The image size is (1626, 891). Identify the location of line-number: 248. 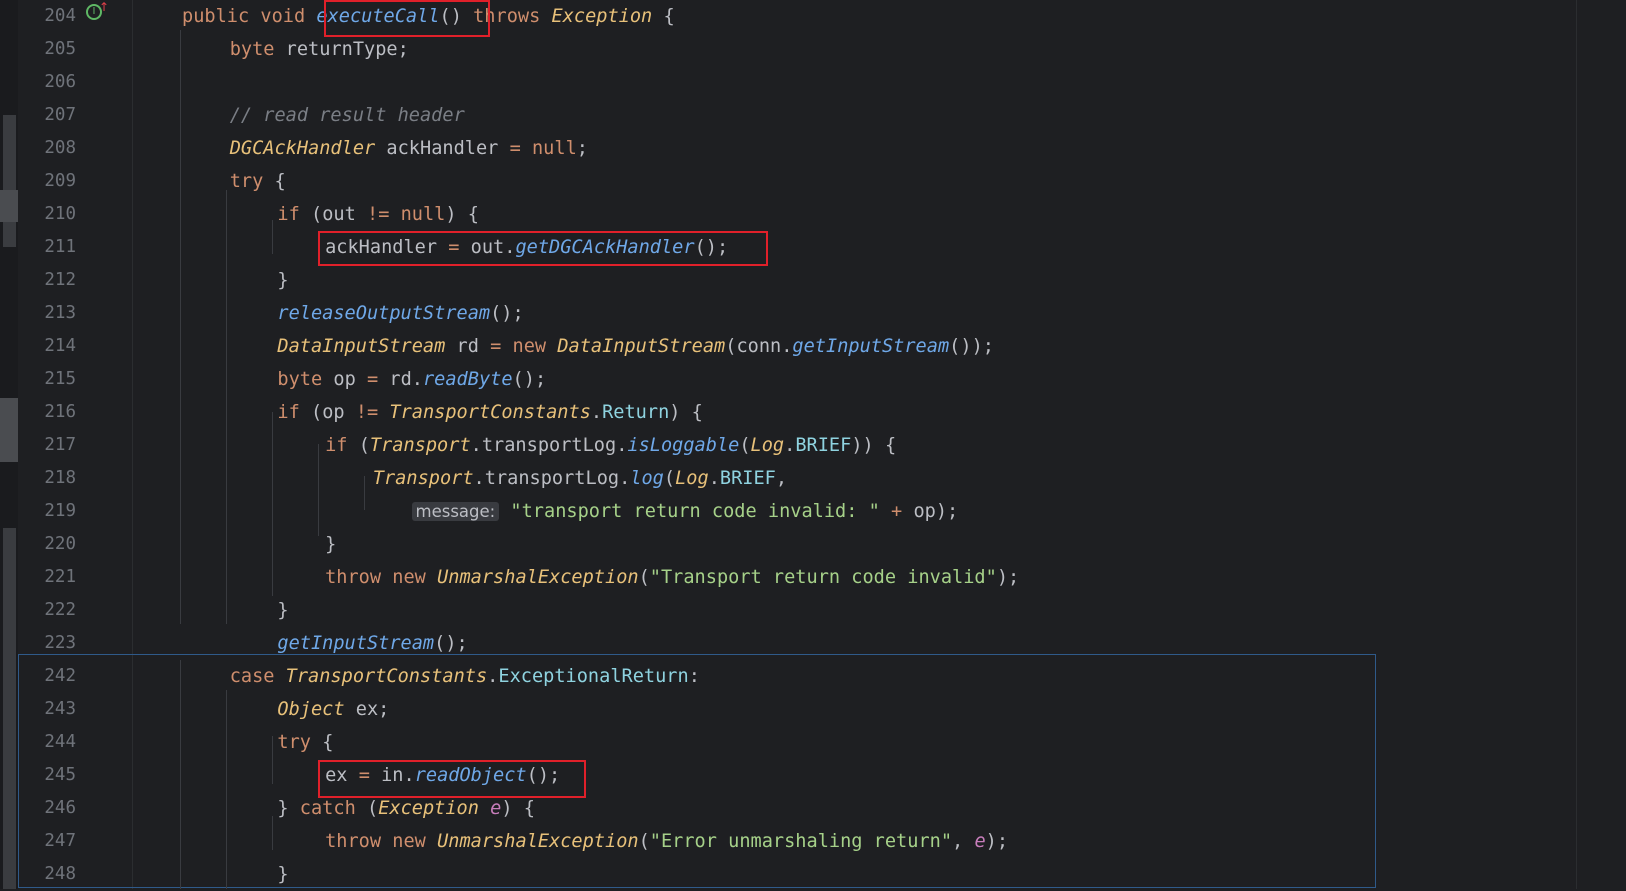
(60, 874).